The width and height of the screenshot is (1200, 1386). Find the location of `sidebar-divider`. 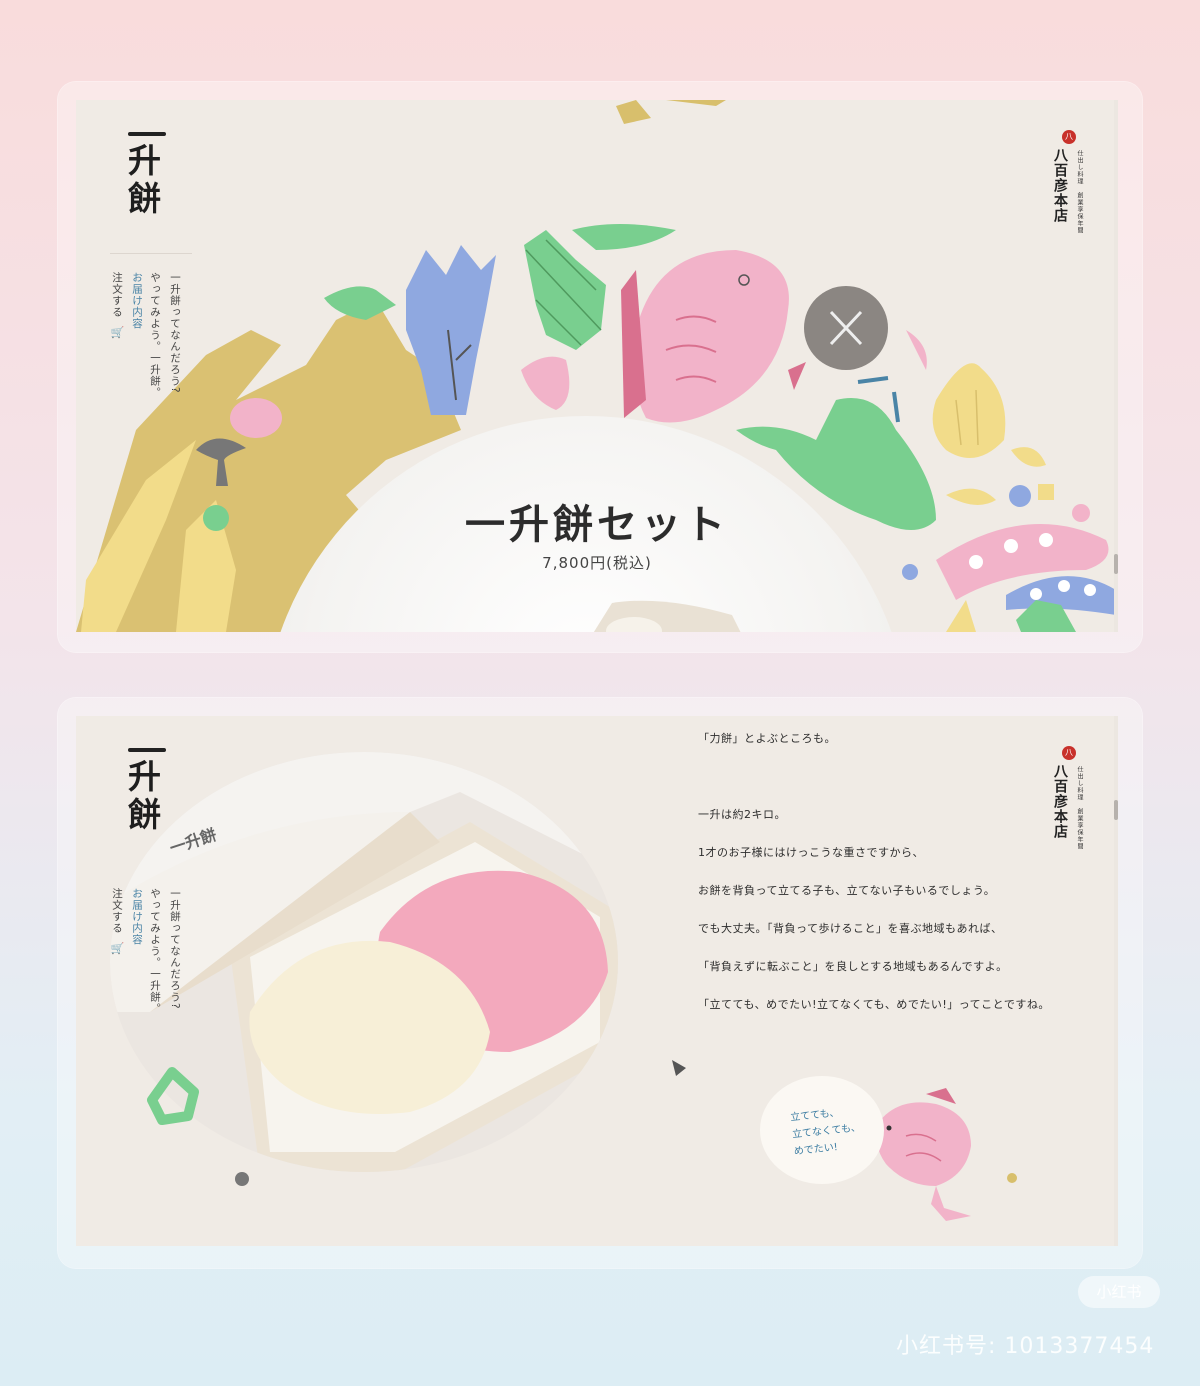

sidebar-divider is located at coordinates (151, 253).